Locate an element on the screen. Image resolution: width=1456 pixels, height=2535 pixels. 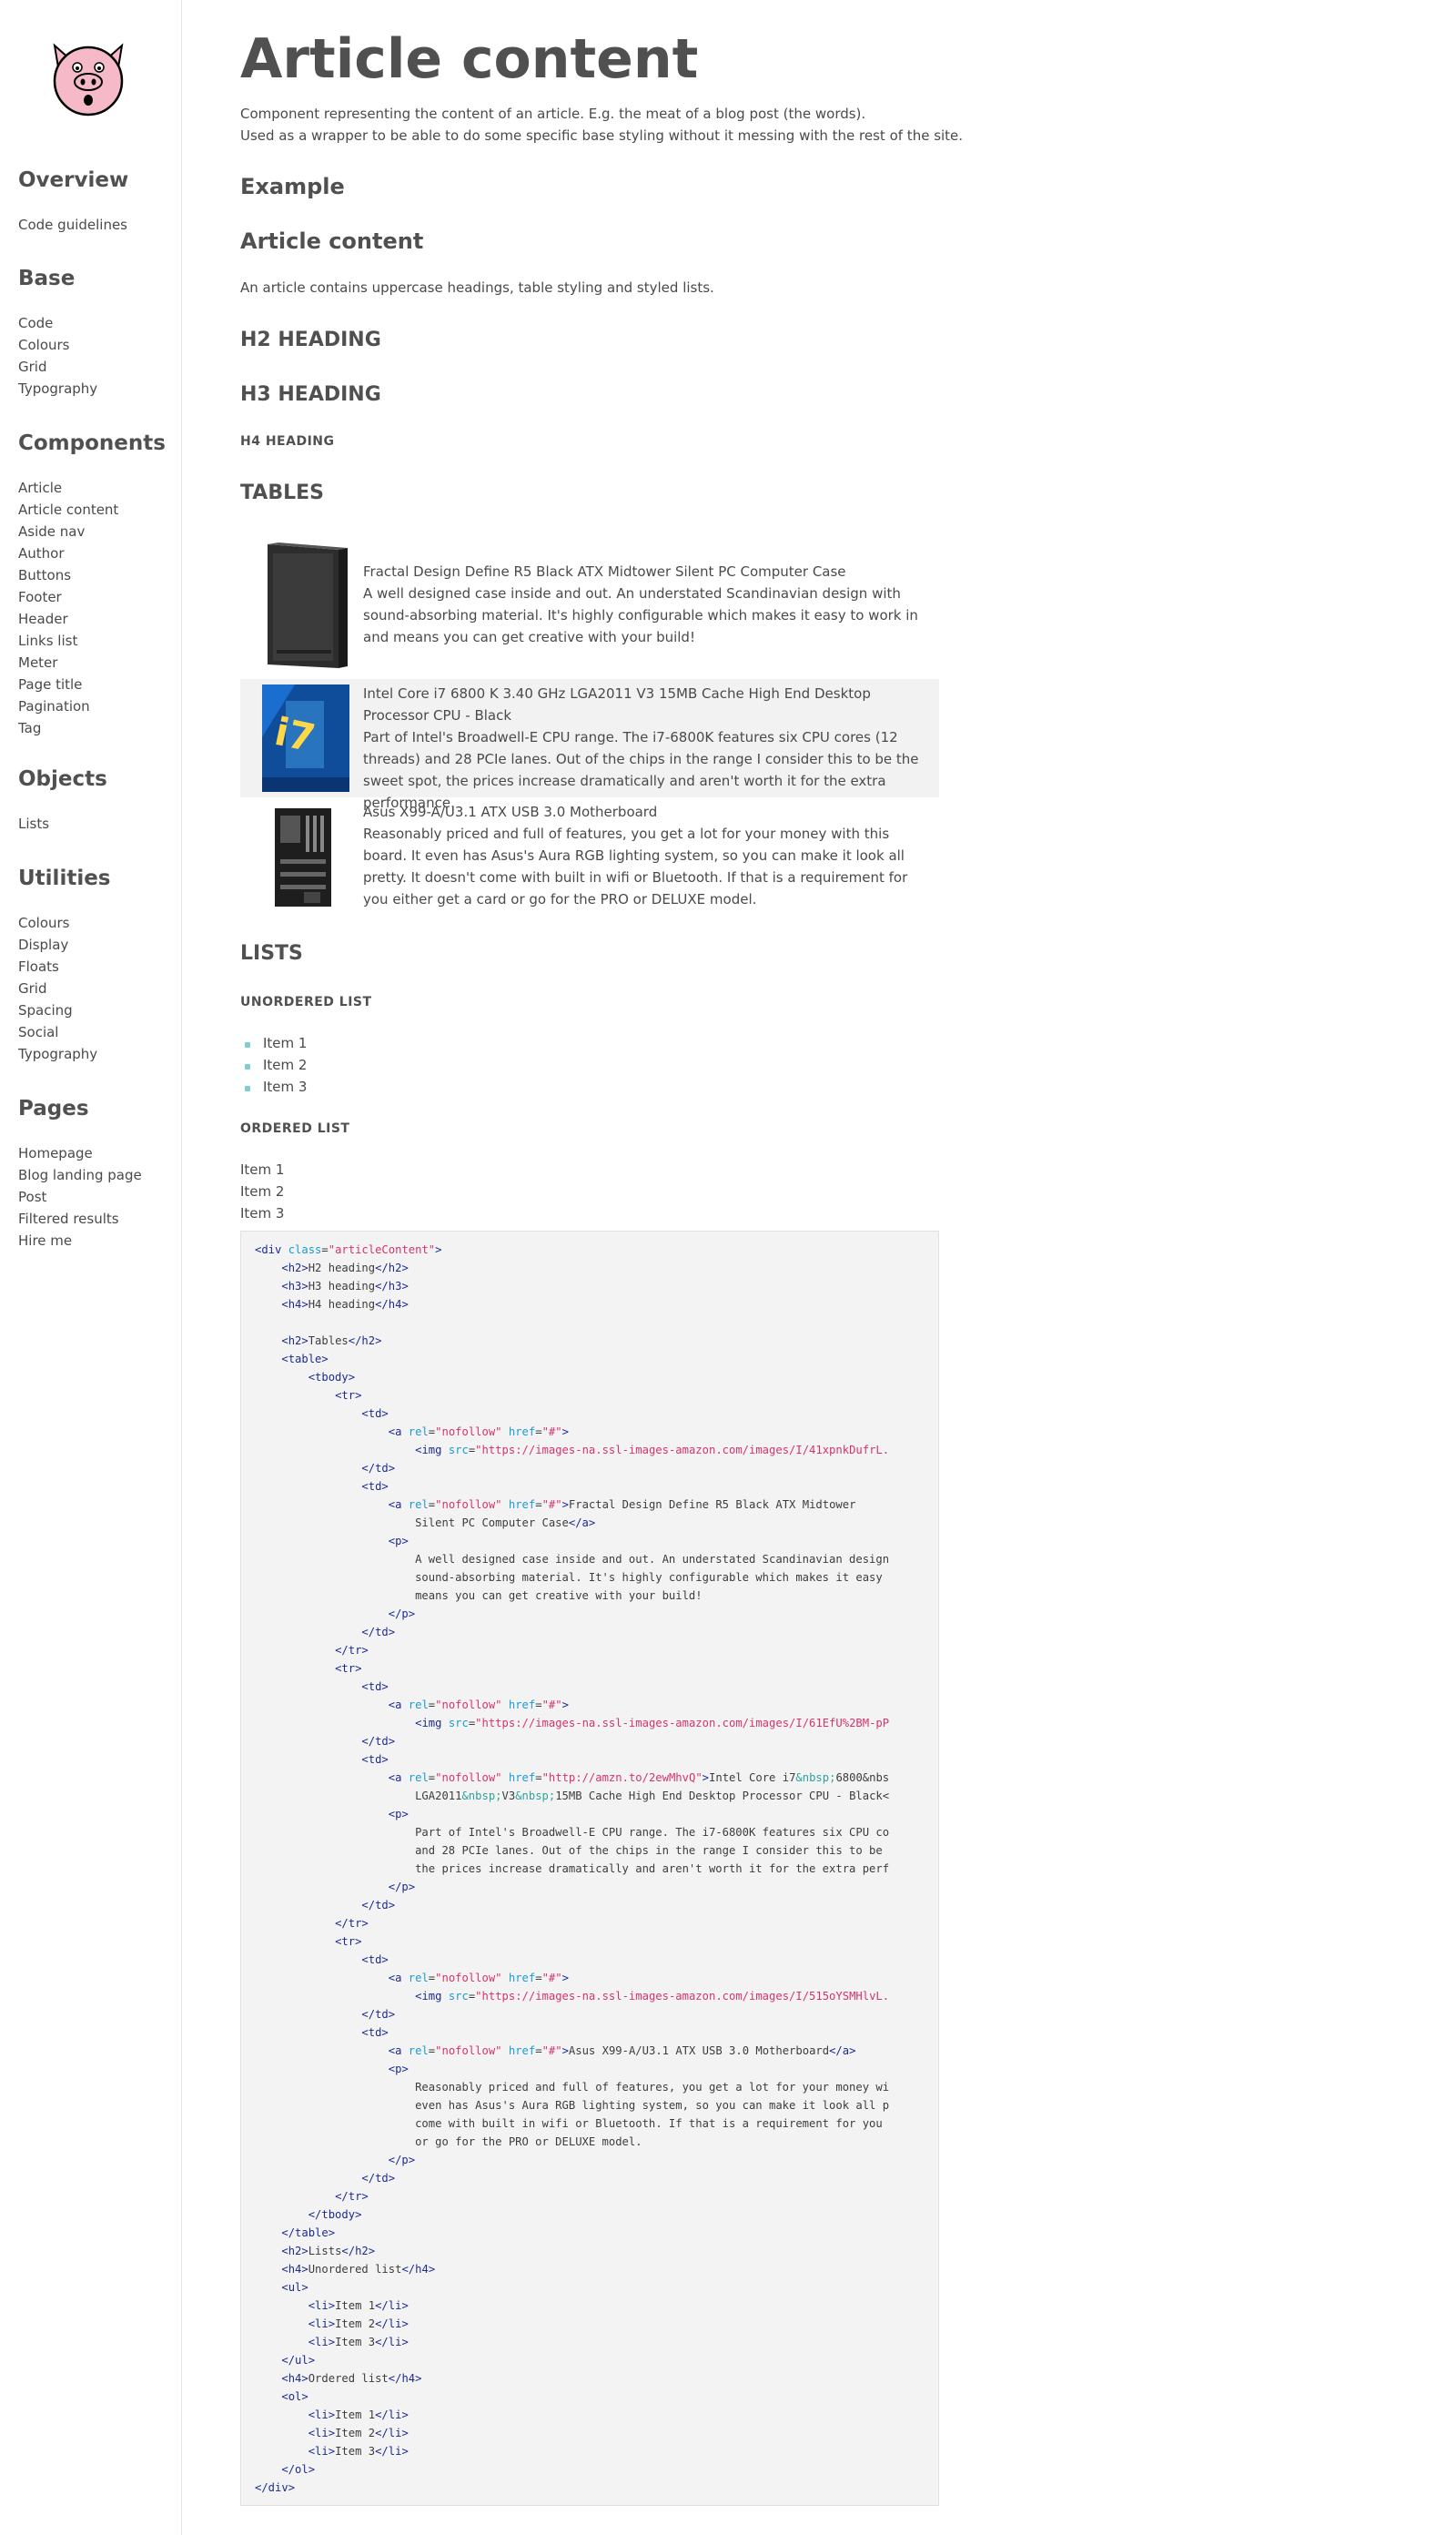
tables-heading: Tables is located at coordinates (282, 493).